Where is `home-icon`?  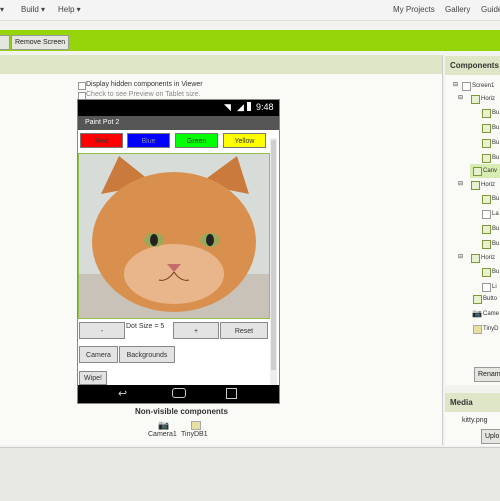
home-icon is located at coordinates (179, 393).